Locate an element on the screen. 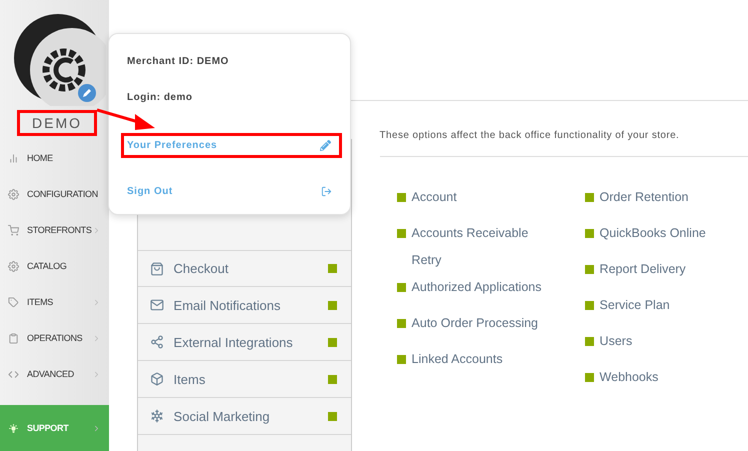  tag-icon is located at coordinates (13, 302).